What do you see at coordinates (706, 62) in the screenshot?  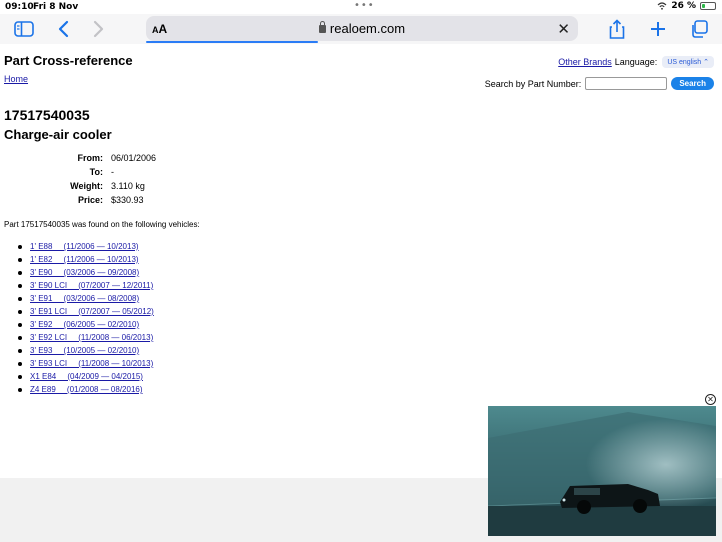 I see `chevron-updown-icon: ⌃` at bounding box center [706, 62].